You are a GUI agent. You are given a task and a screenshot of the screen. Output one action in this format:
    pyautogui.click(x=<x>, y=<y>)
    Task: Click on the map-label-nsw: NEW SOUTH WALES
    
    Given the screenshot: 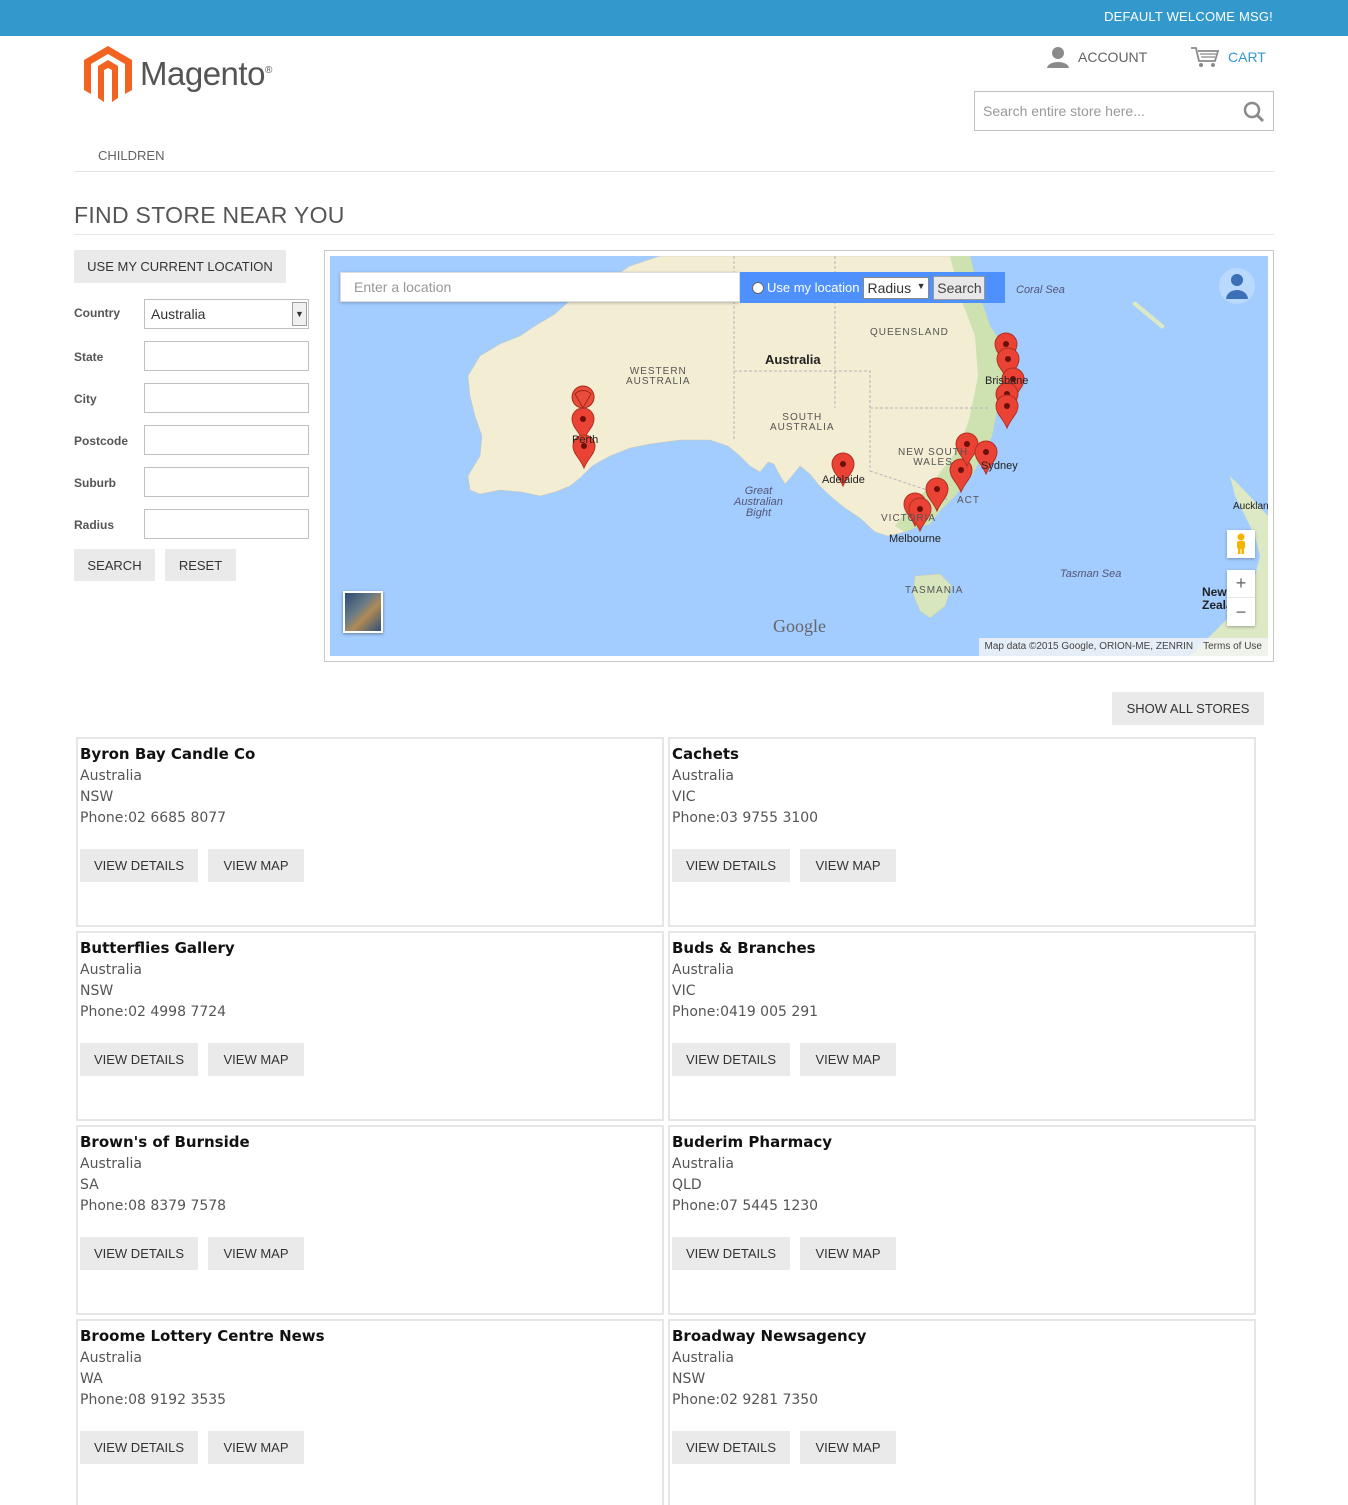 What is the action you would take?
    pyautogui.click(x=933, y=457)
    